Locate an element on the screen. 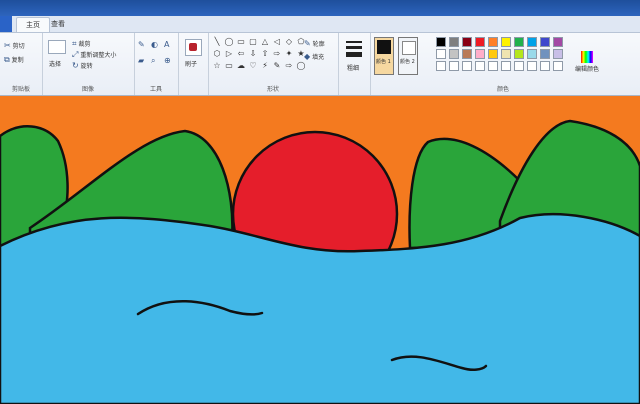  fill-bucket-icon: ◆ is located at coordinates (307, 56).